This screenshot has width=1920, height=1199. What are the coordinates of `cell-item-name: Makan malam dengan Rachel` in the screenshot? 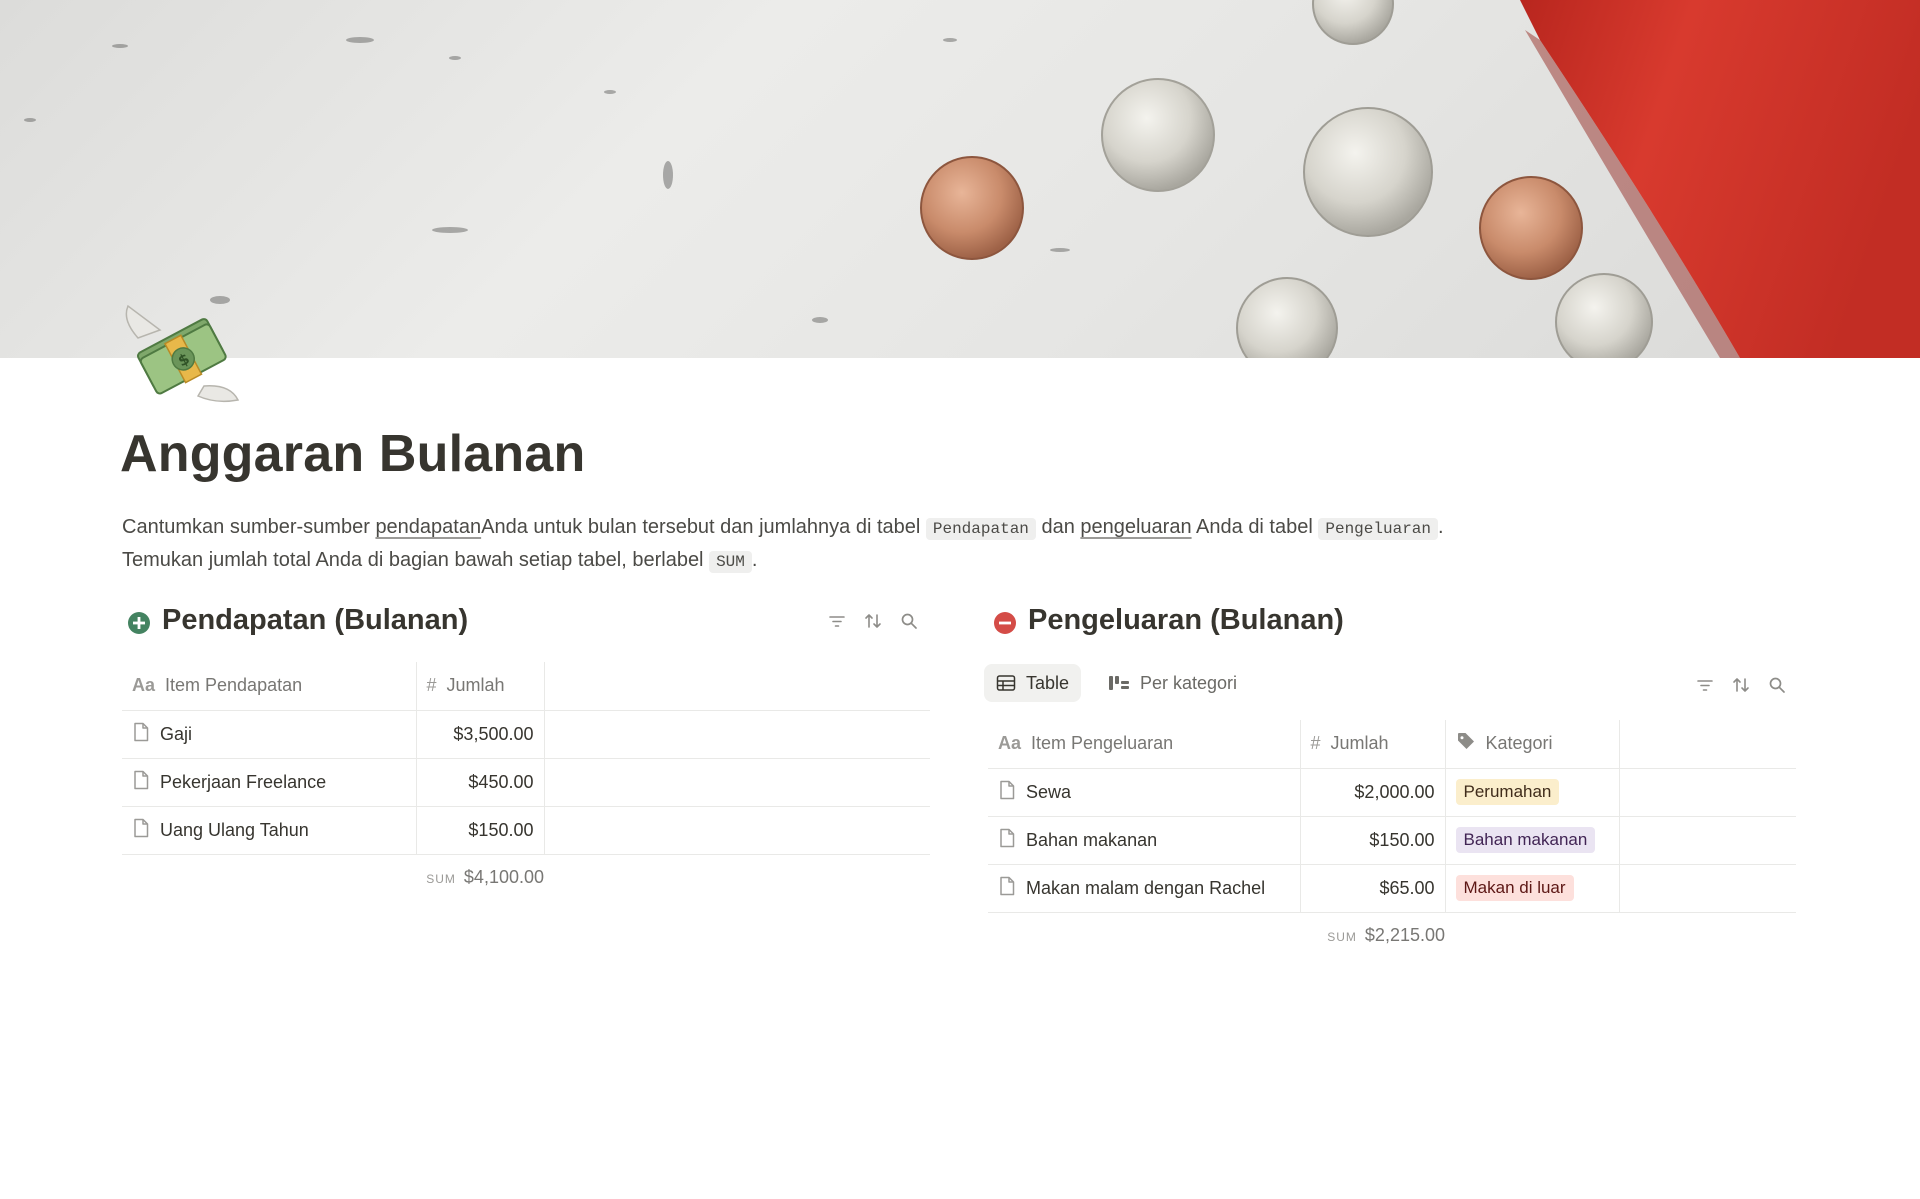 It's located at (1144, 888).